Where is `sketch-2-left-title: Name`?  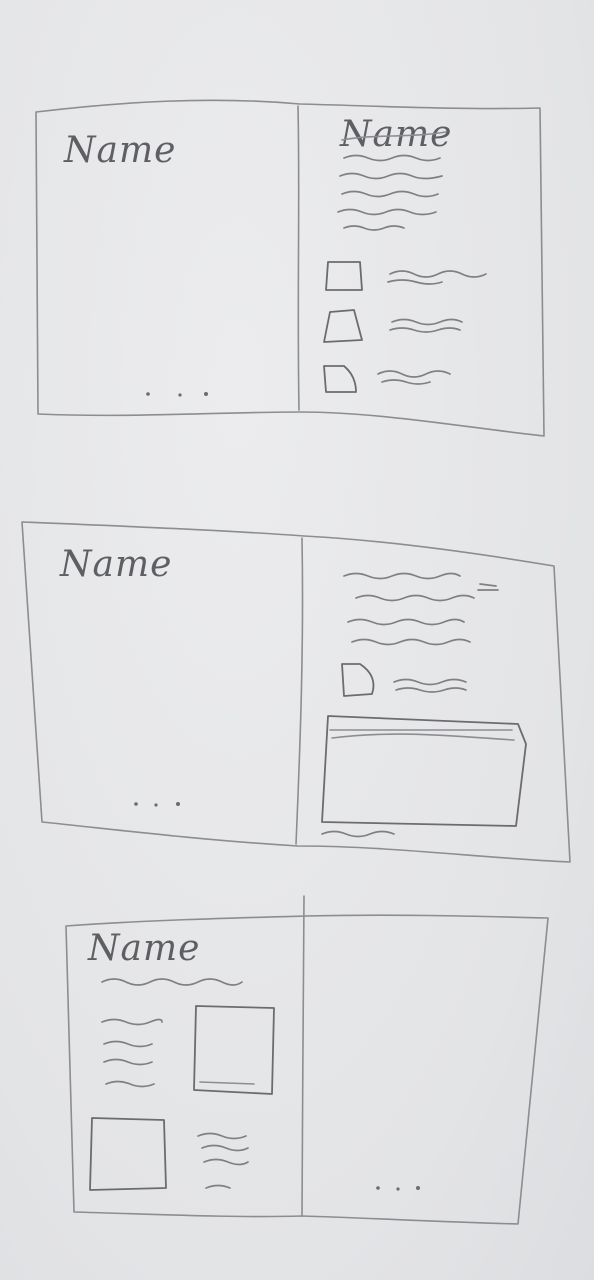 sketch-2-left-title: Name is located at coordinates (115, 564).